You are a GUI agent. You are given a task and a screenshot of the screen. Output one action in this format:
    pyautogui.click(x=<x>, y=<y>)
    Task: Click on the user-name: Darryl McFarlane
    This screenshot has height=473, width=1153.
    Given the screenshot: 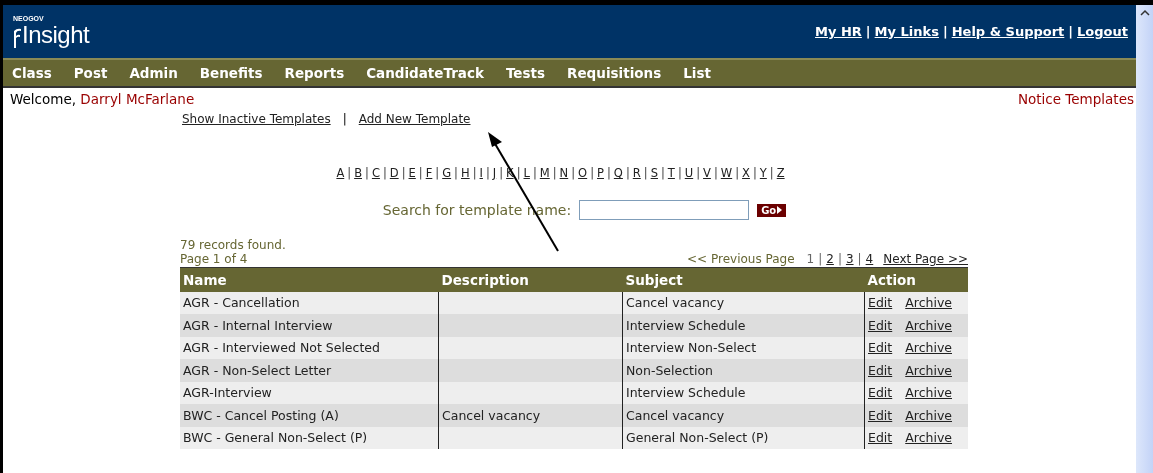 What is the action you would take?
    pyautogui.click(x=137, y=99)
    